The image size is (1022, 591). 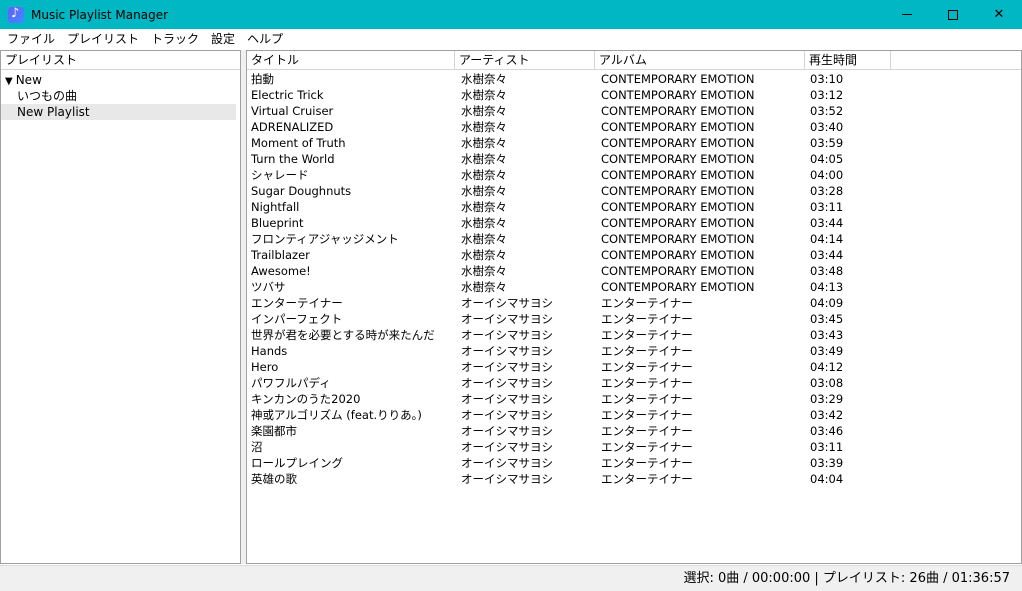 What do you see at coordinates (336, 415) in the screenshot?
I see `track-title: 神或アルゴリズム (feat.りりあ。)` at bounding box center [336, 415].